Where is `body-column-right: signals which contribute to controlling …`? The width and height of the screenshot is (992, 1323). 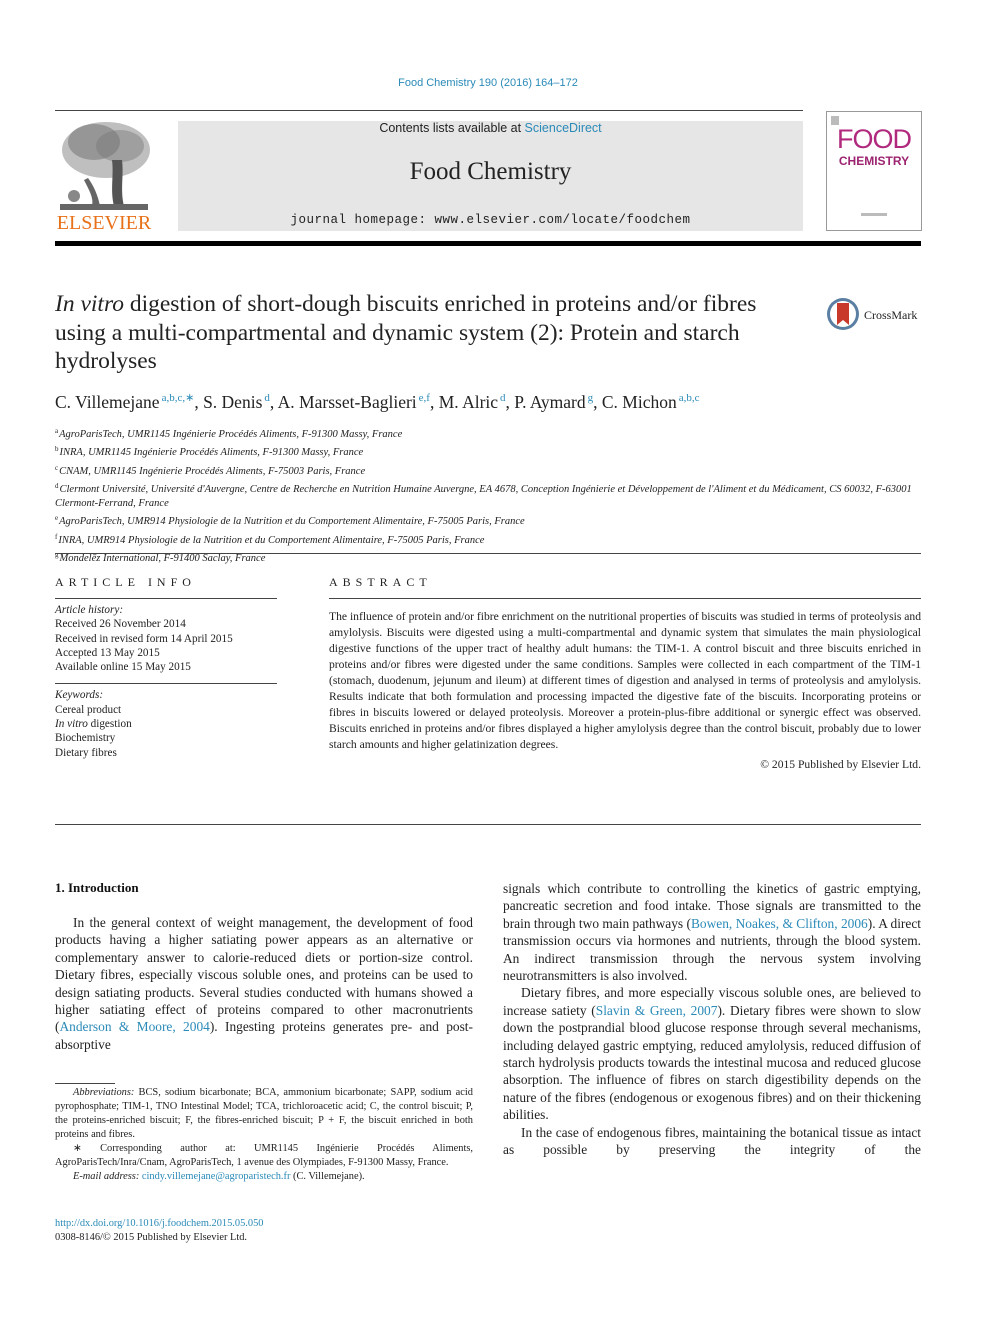
body-column-right: signals which contribute to controlling … is located at coordinates (712, 1019).